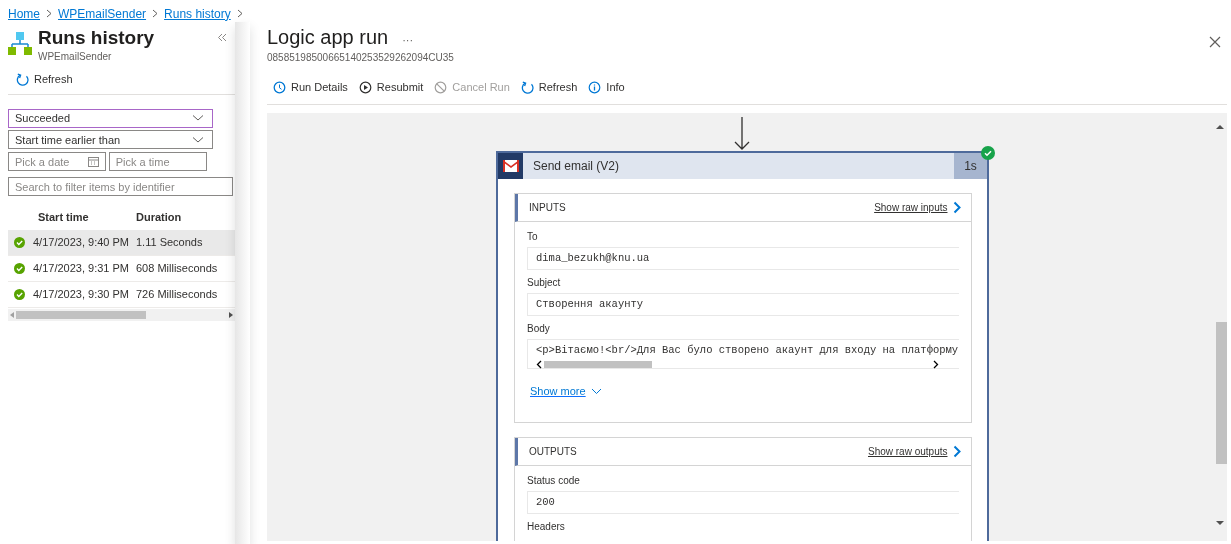 Image resolution: width=1231 pixels, height=544 pixels. What do you see at coordinates (539, 328) in the screenshot?
I see `field-label: Body` at bounding box center [539, 328].